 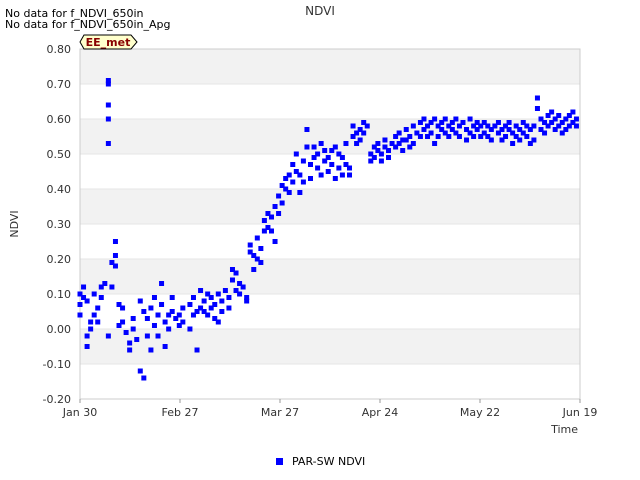 What do you see at coordinates (330, 66) in the screenshot?
I see `grid-band` at bounding box center [330, 66].